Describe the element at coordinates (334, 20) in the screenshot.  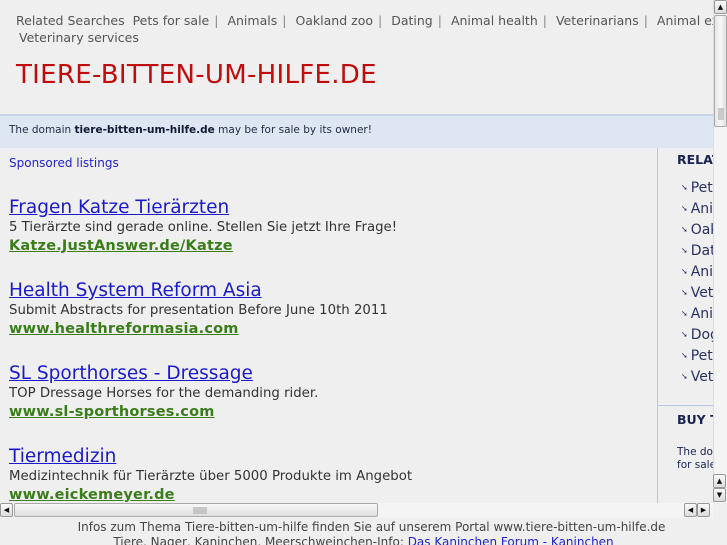
I see `related-link-oakland-zoo: Oakland zoo` at that location.